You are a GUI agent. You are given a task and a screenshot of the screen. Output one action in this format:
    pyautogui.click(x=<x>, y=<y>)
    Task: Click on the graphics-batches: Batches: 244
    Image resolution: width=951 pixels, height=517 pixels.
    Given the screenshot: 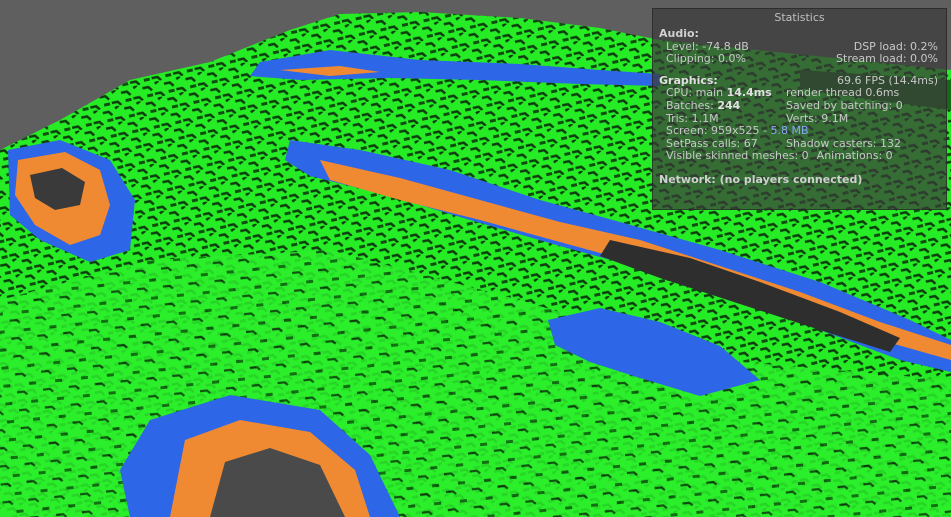 What is the action you would take?
    pyautogui.click(x=726, y=105)
    